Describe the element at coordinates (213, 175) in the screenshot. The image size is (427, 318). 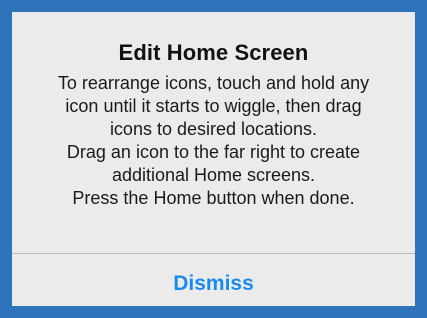
I see `alert-message-line: additional Home screens.` at that location.